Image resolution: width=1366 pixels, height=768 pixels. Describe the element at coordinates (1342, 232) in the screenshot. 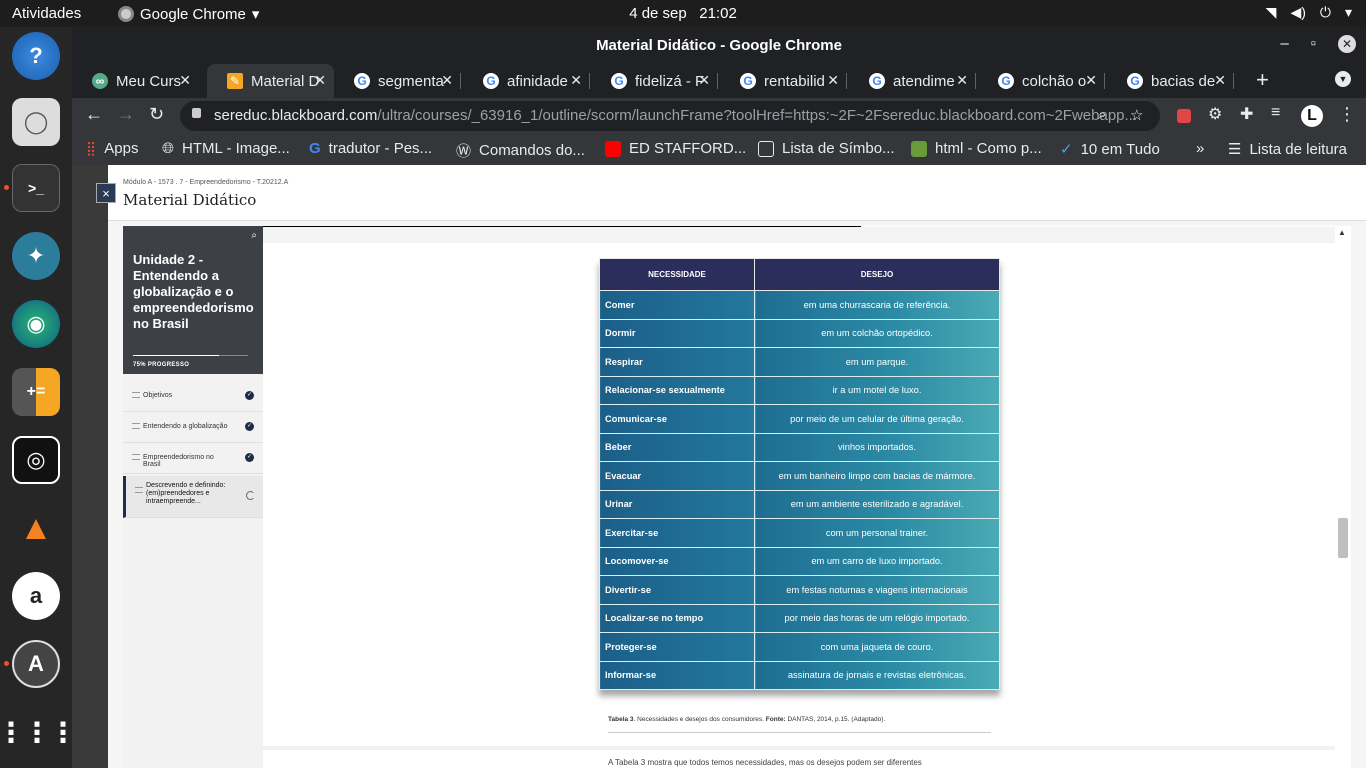

I see `scroll-up-icon: ▲` at that location.